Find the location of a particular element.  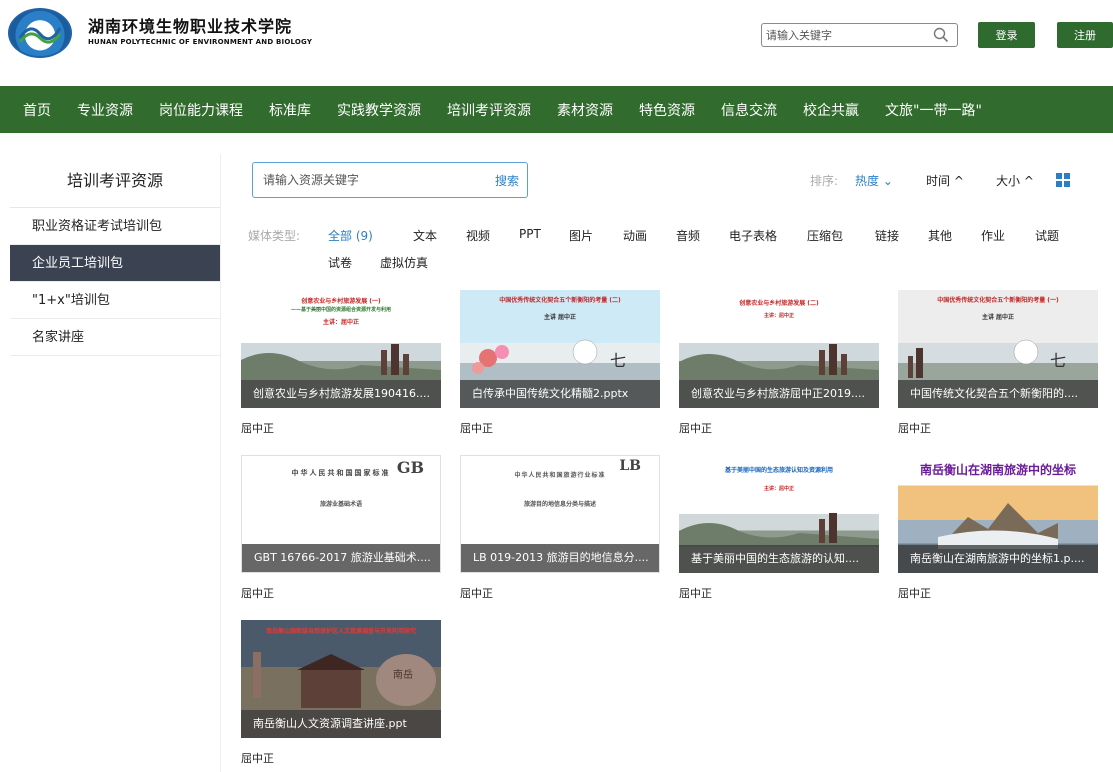

nav-item-practice: 实践教学资源 is located at coordinates (379, 110).